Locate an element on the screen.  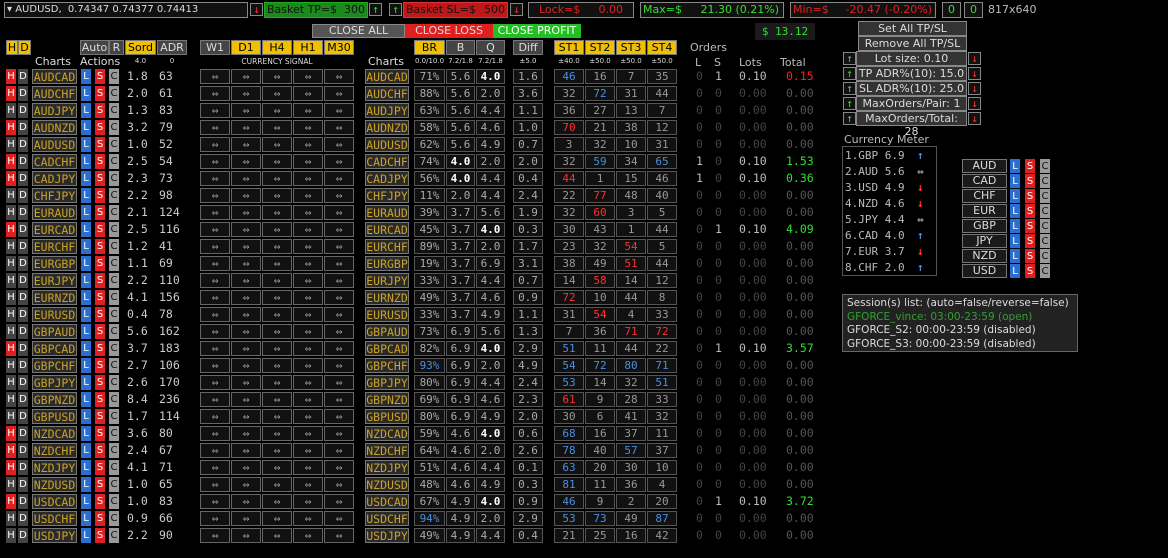
currency-chart-button: USD is located at coordinates (984, 271).